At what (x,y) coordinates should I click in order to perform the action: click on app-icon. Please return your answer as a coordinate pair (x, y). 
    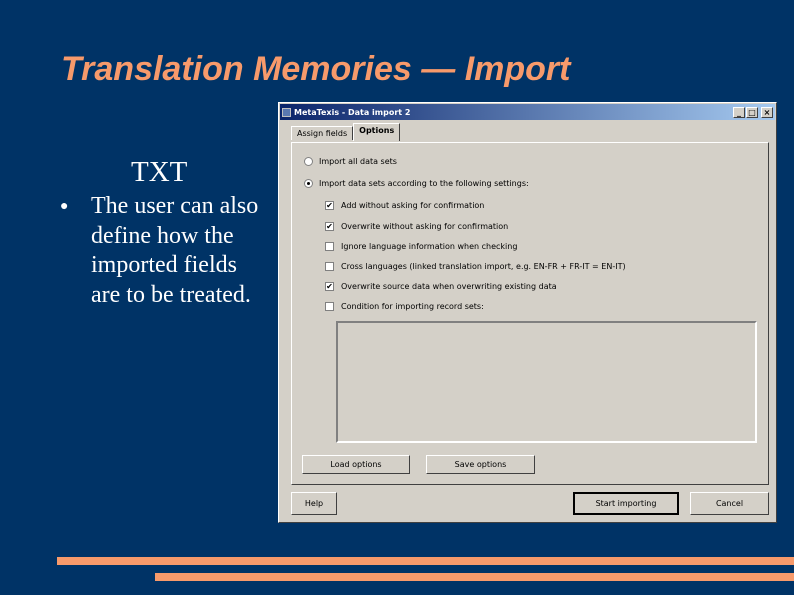
    Looking at the image, I should click on (286, 112).